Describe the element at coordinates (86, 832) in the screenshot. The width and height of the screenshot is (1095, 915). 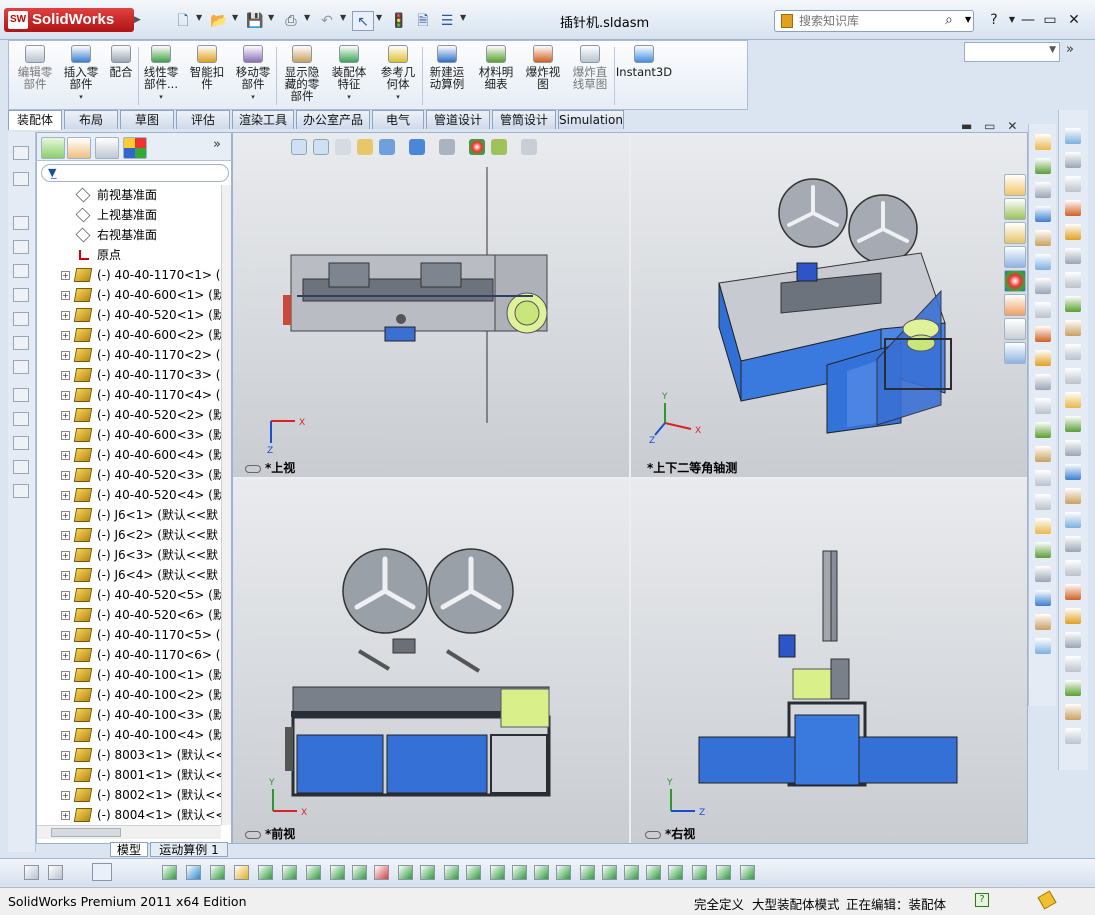
I see `scroll-thumb` at that location.